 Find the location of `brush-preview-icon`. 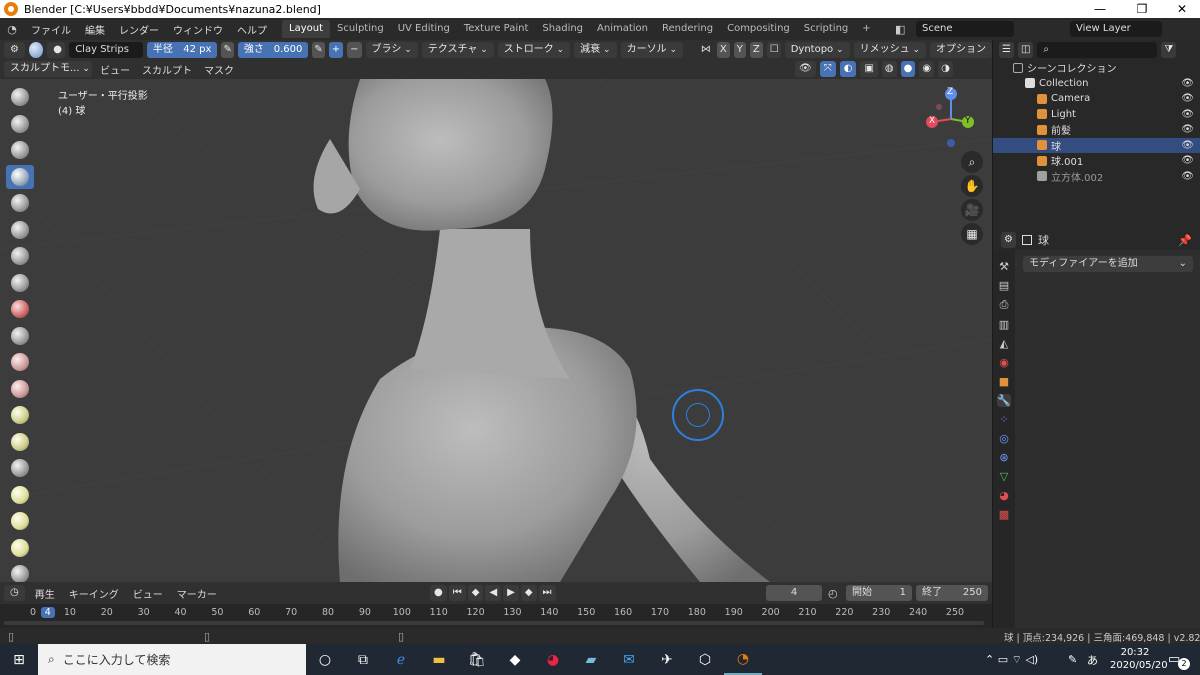

brush-preview-icon is located at coordinates (36, 49).